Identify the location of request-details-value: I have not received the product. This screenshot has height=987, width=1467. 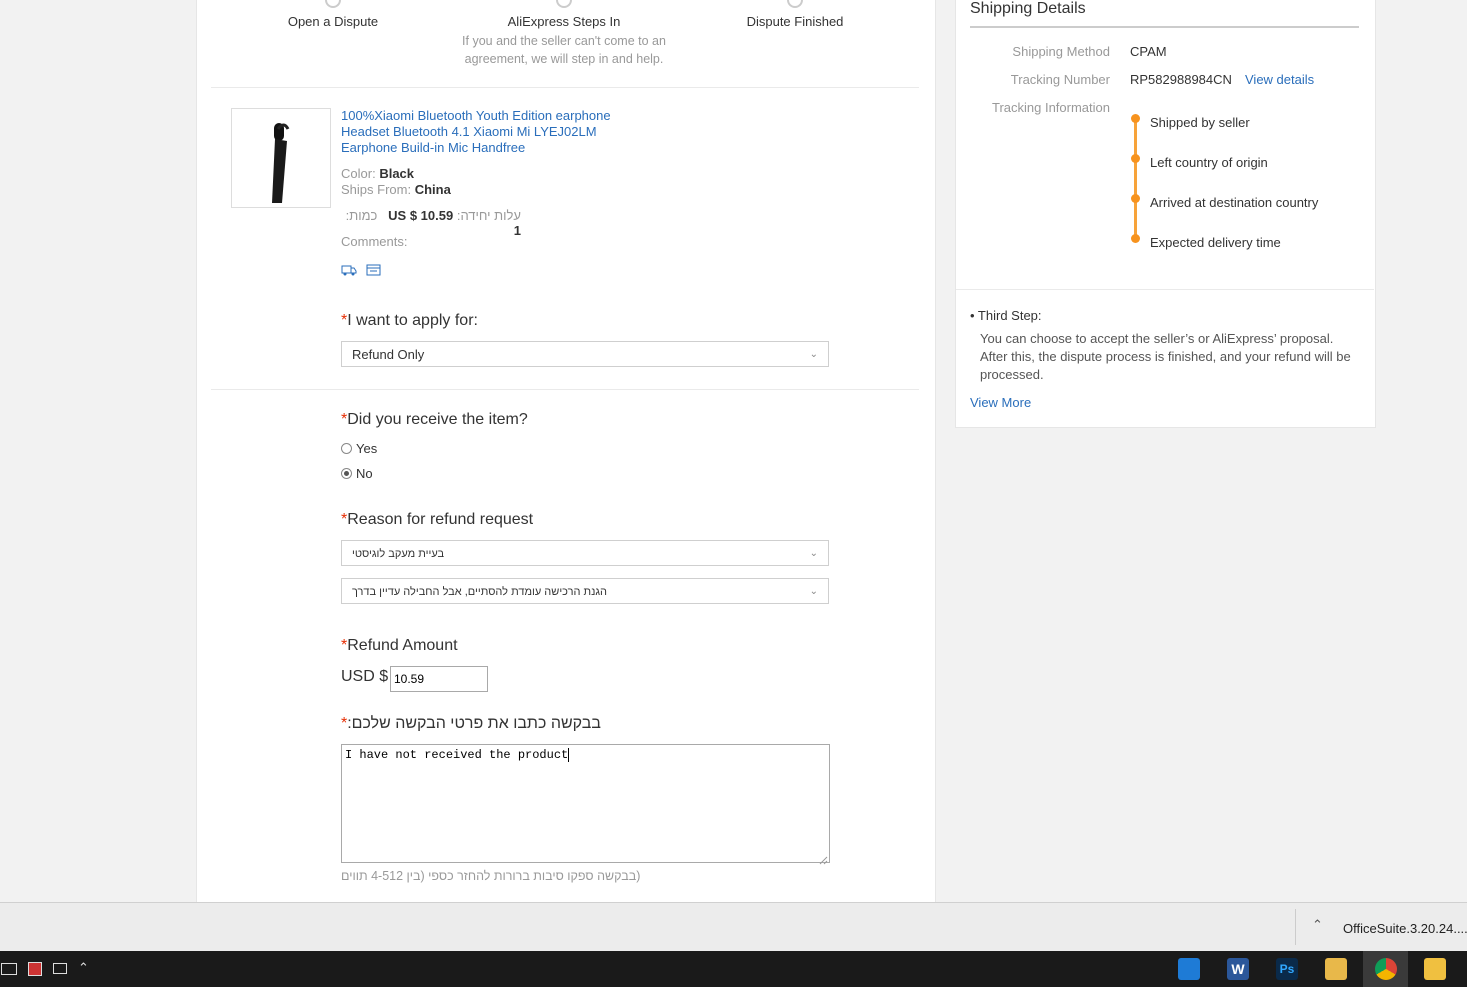
(457, 755).